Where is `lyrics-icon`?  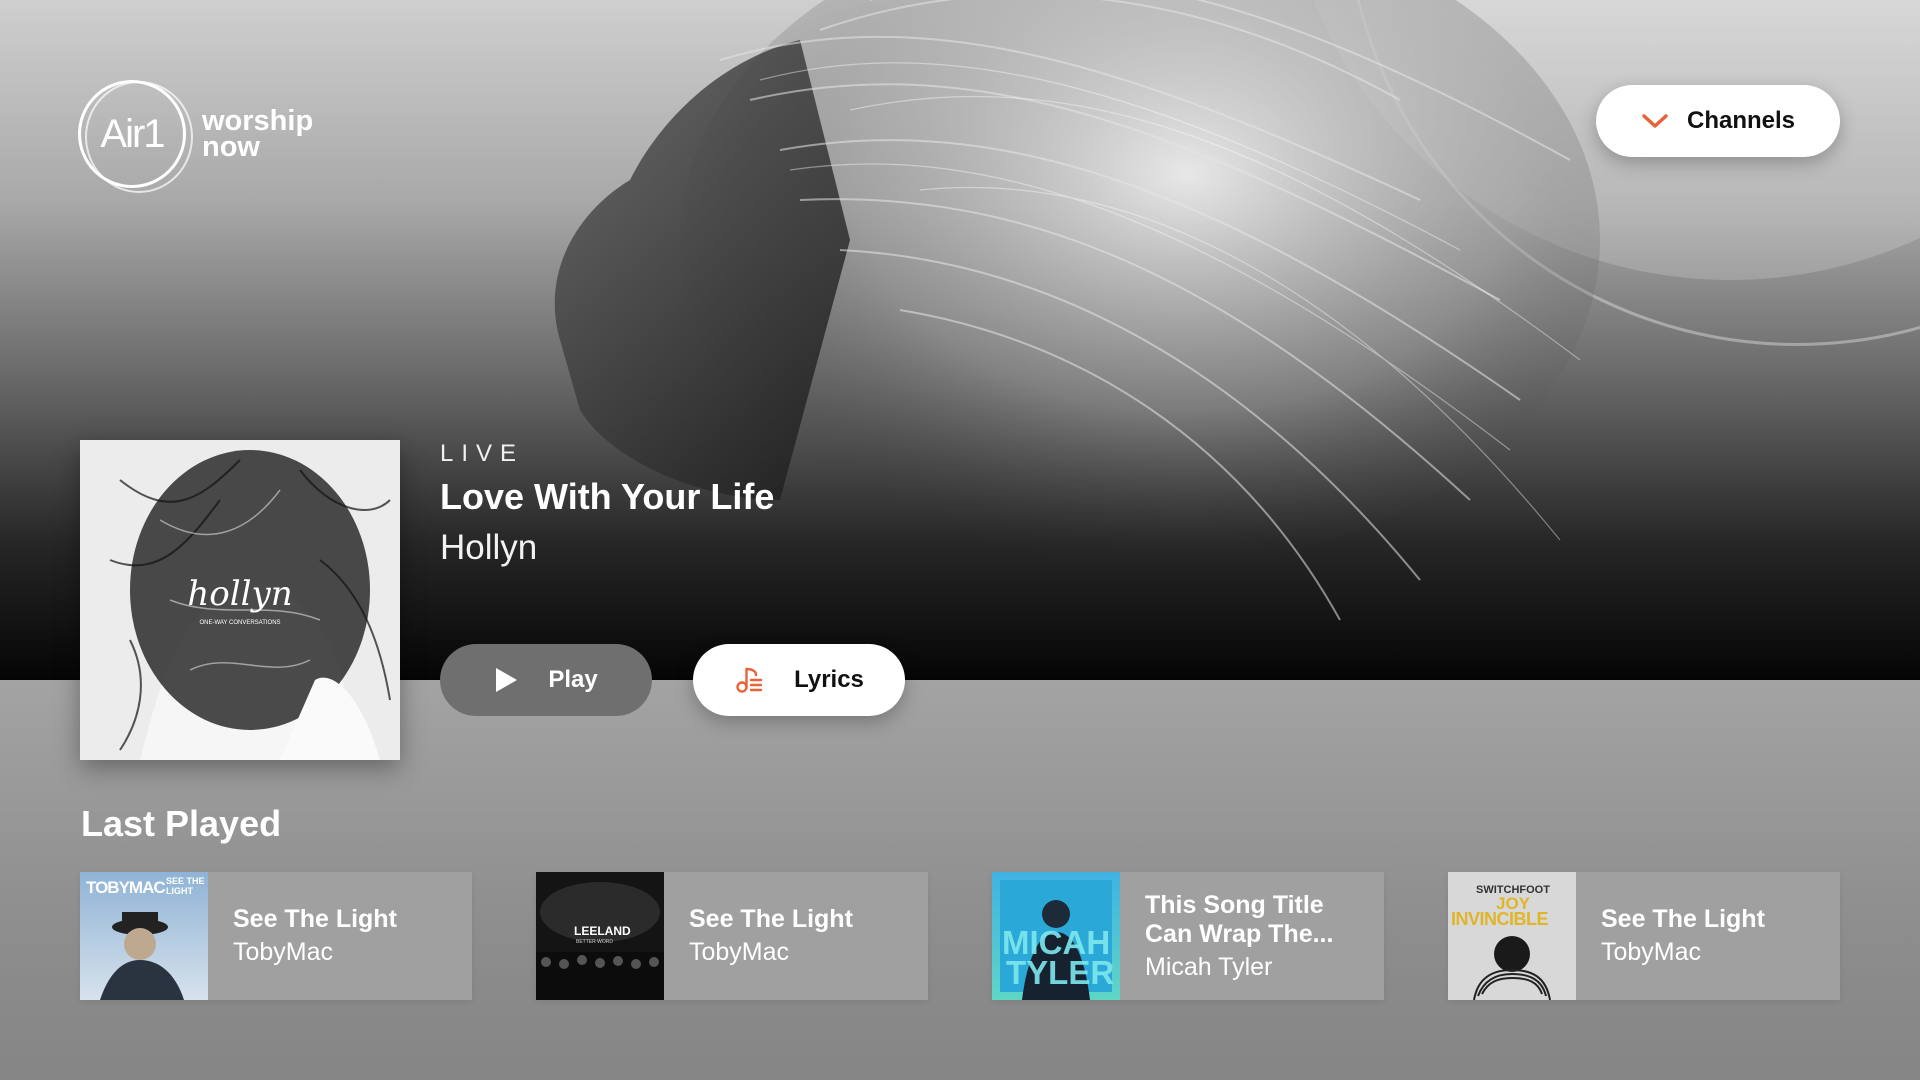
lyrics-icon is located at coordinates (749, 680).